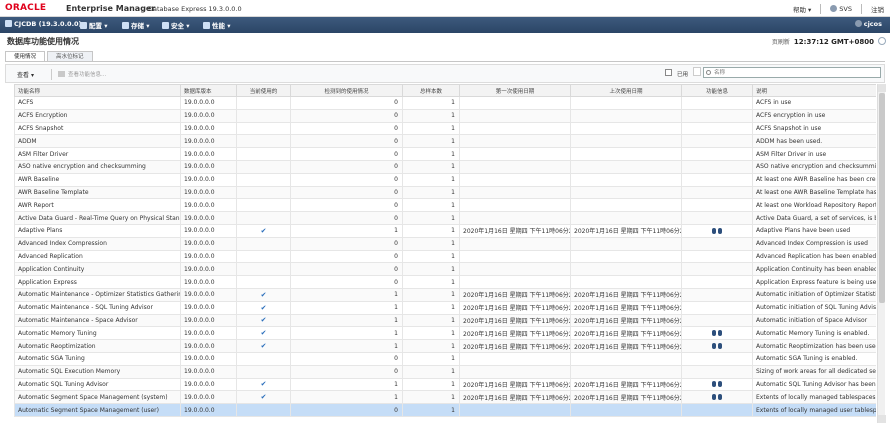  Describe the element at coordinates (176, 25) in the screenshot. I see `nav-security-menu: 安全 ▾` at that location.